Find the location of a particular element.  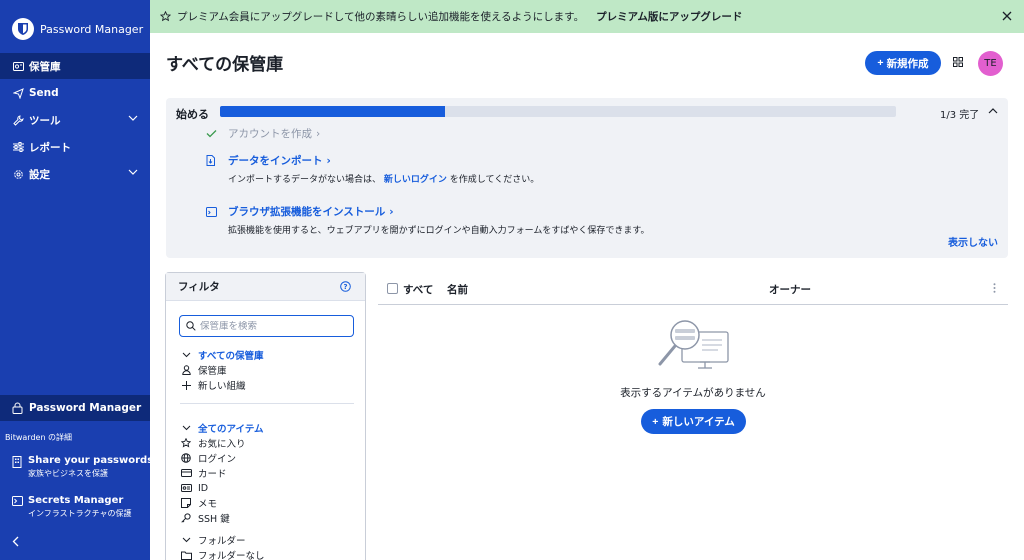

getting-started-title: 始める is located at coordinates (192, 114).